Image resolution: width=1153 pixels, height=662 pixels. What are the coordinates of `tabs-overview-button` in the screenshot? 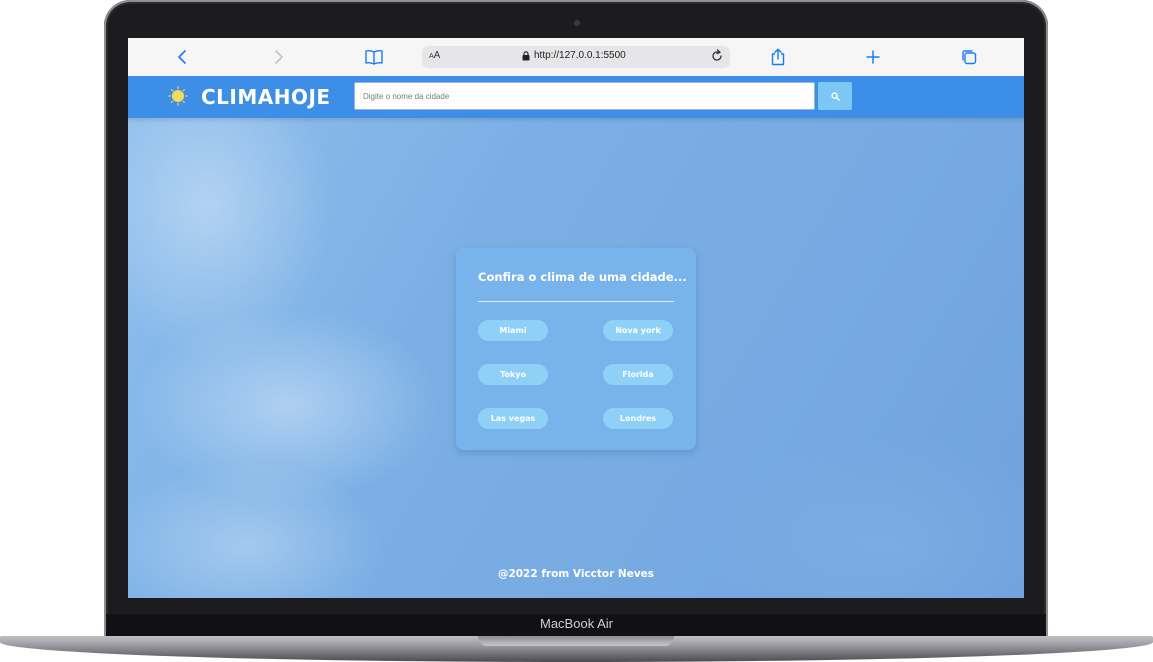 It's located at (969, 57).